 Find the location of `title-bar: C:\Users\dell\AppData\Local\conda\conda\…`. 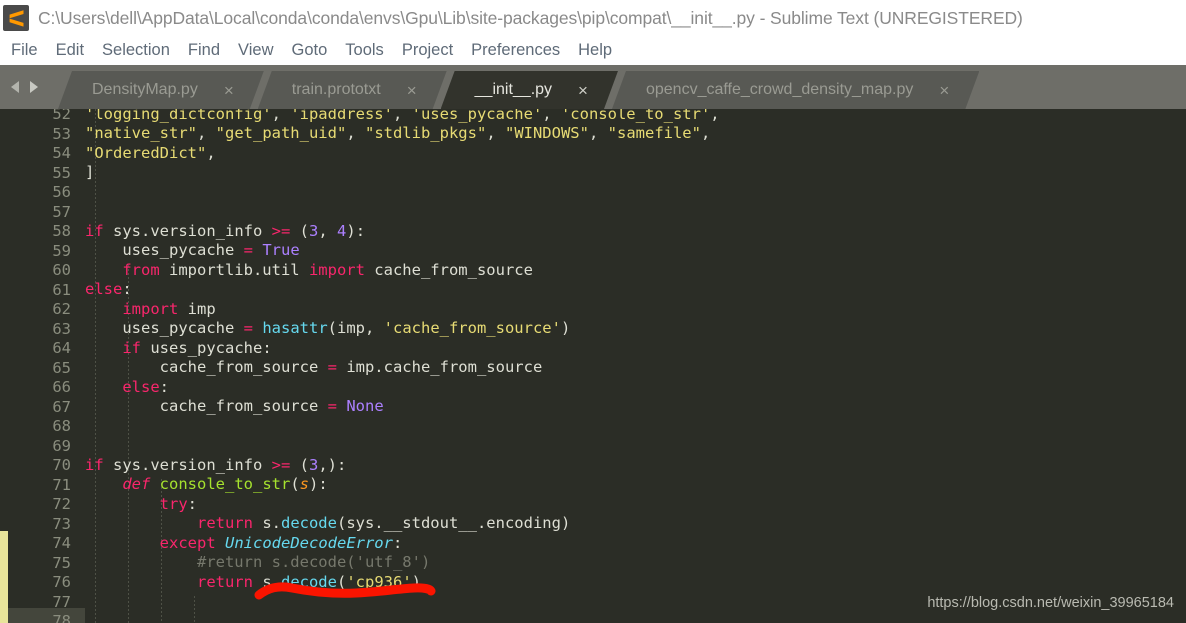

title-bar: C:\Users\dell\AppData\Local\conda\conda\… is located at coordinates (593, 18).